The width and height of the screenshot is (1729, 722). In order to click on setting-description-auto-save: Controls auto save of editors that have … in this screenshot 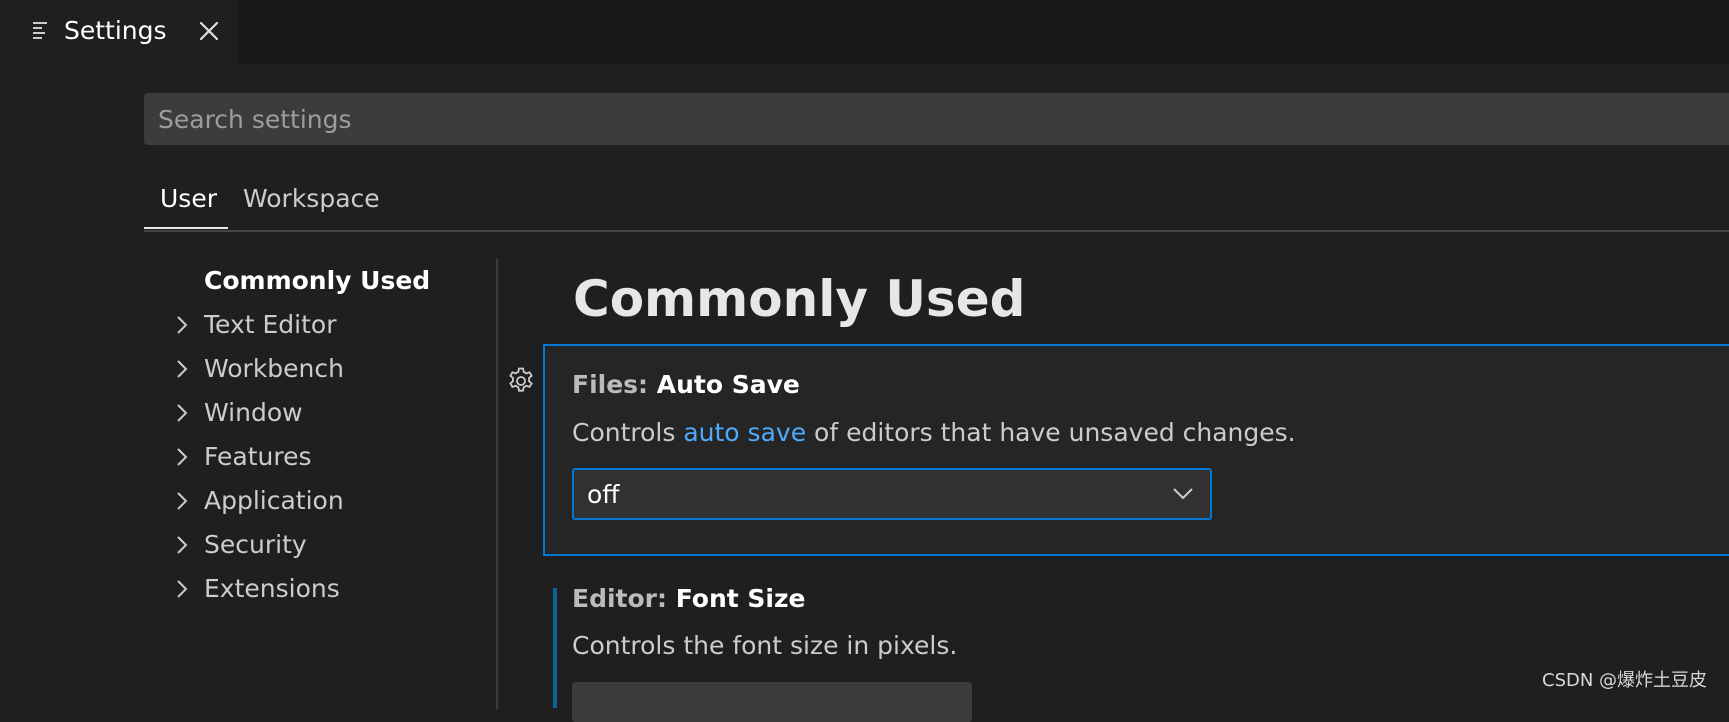, I will do `click(934, 433)`.